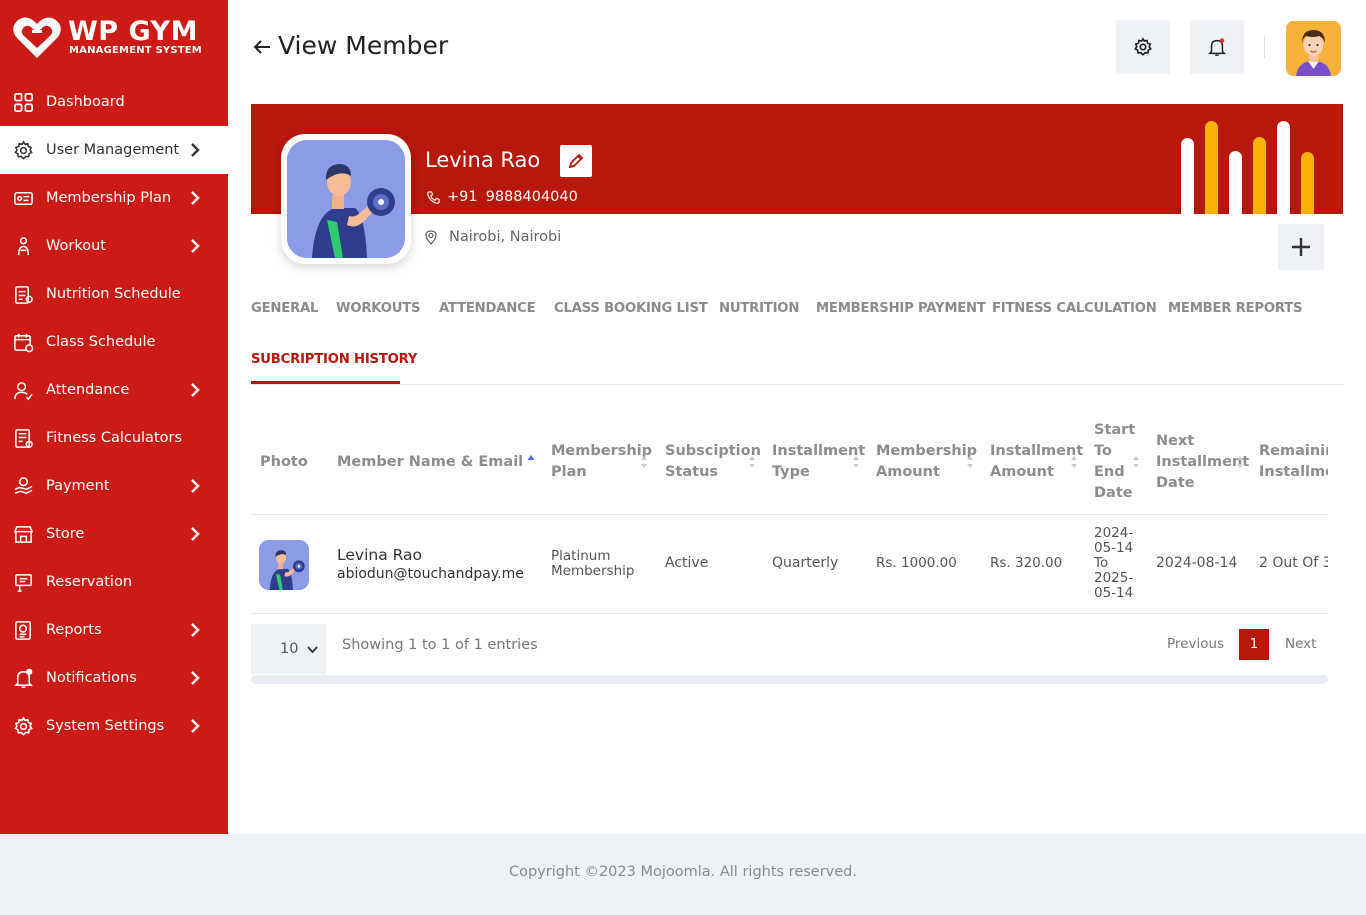  Describe the element at coordinates (1114, 533) in the screenshot. I see `row-date-line: 2024-` at that location.